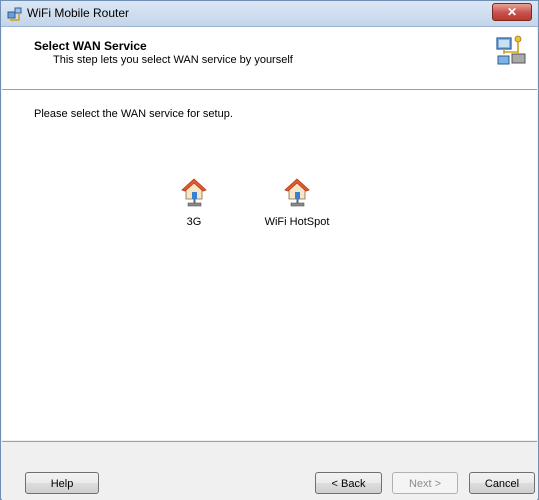 The image size is (539, 500). What do you see at coordinates (348, 483) in the screenshot?
I see `back-button: < Back` at bounding box center [348, 483].